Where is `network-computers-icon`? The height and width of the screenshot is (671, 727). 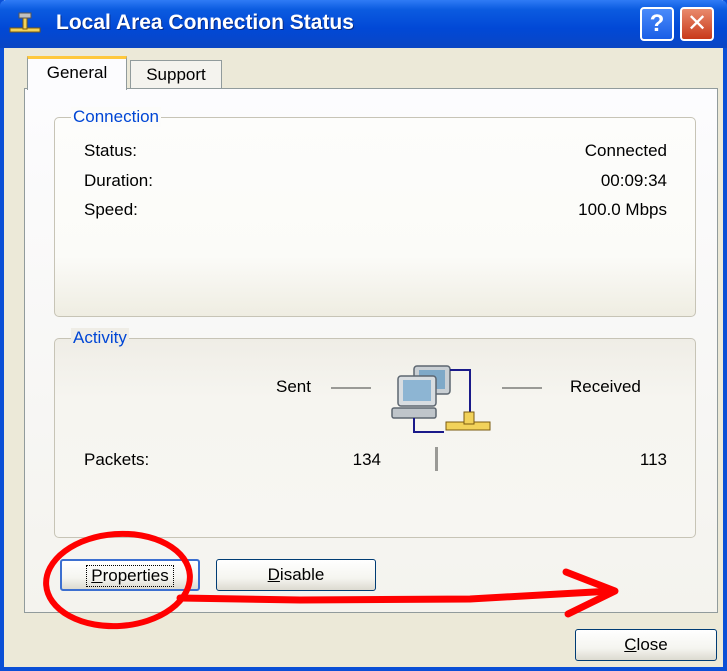 network-computers-icon is located at coordinates (441, 399).